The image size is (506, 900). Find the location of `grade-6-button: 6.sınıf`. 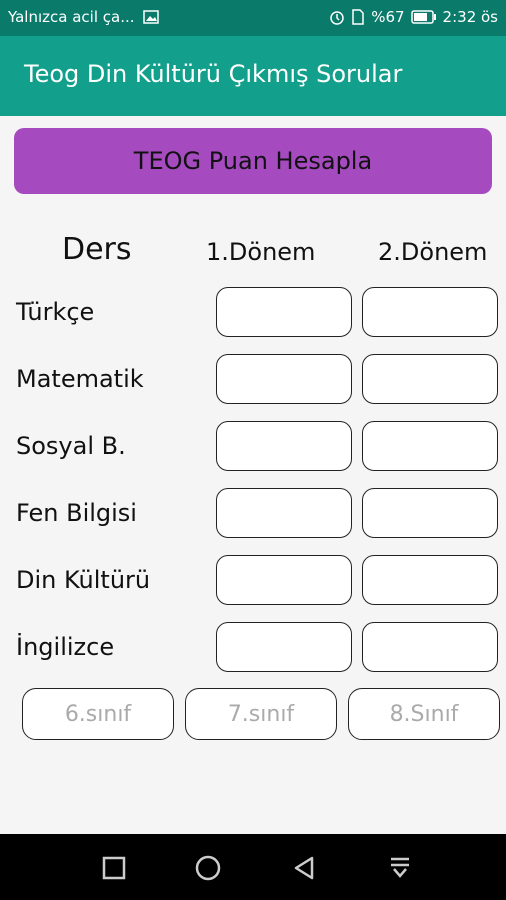

grade-6-button: 6.sınıf is located at coordinates (98, 714).